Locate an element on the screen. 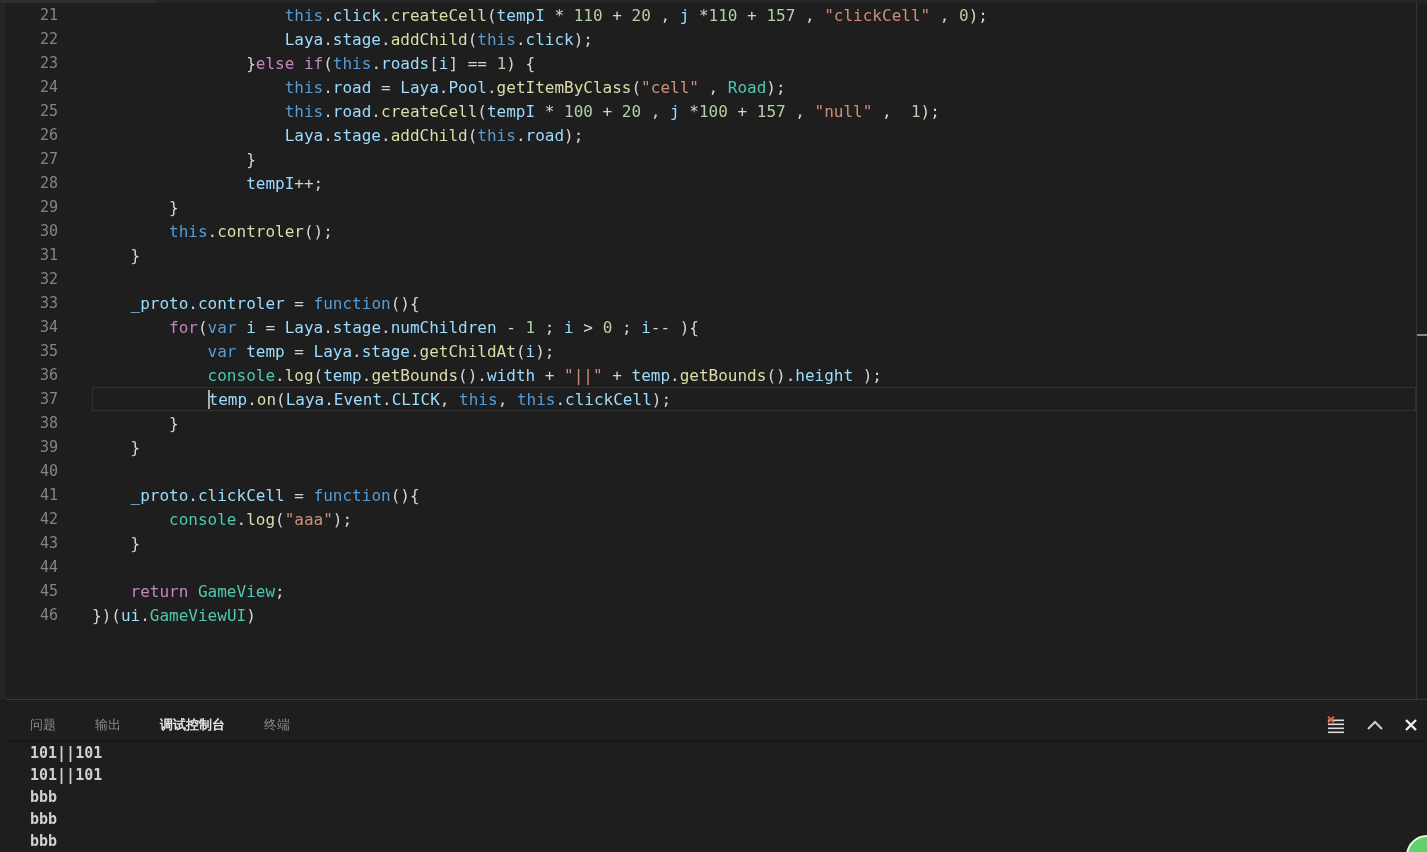  line-number: 31 is located at coordinates (48, 255).